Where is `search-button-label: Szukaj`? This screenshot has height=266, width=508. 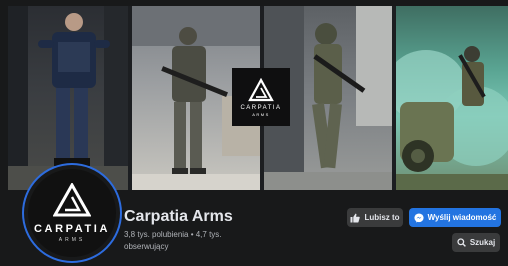 search-button-label: Szukaj is located at coordinates (482, 242).